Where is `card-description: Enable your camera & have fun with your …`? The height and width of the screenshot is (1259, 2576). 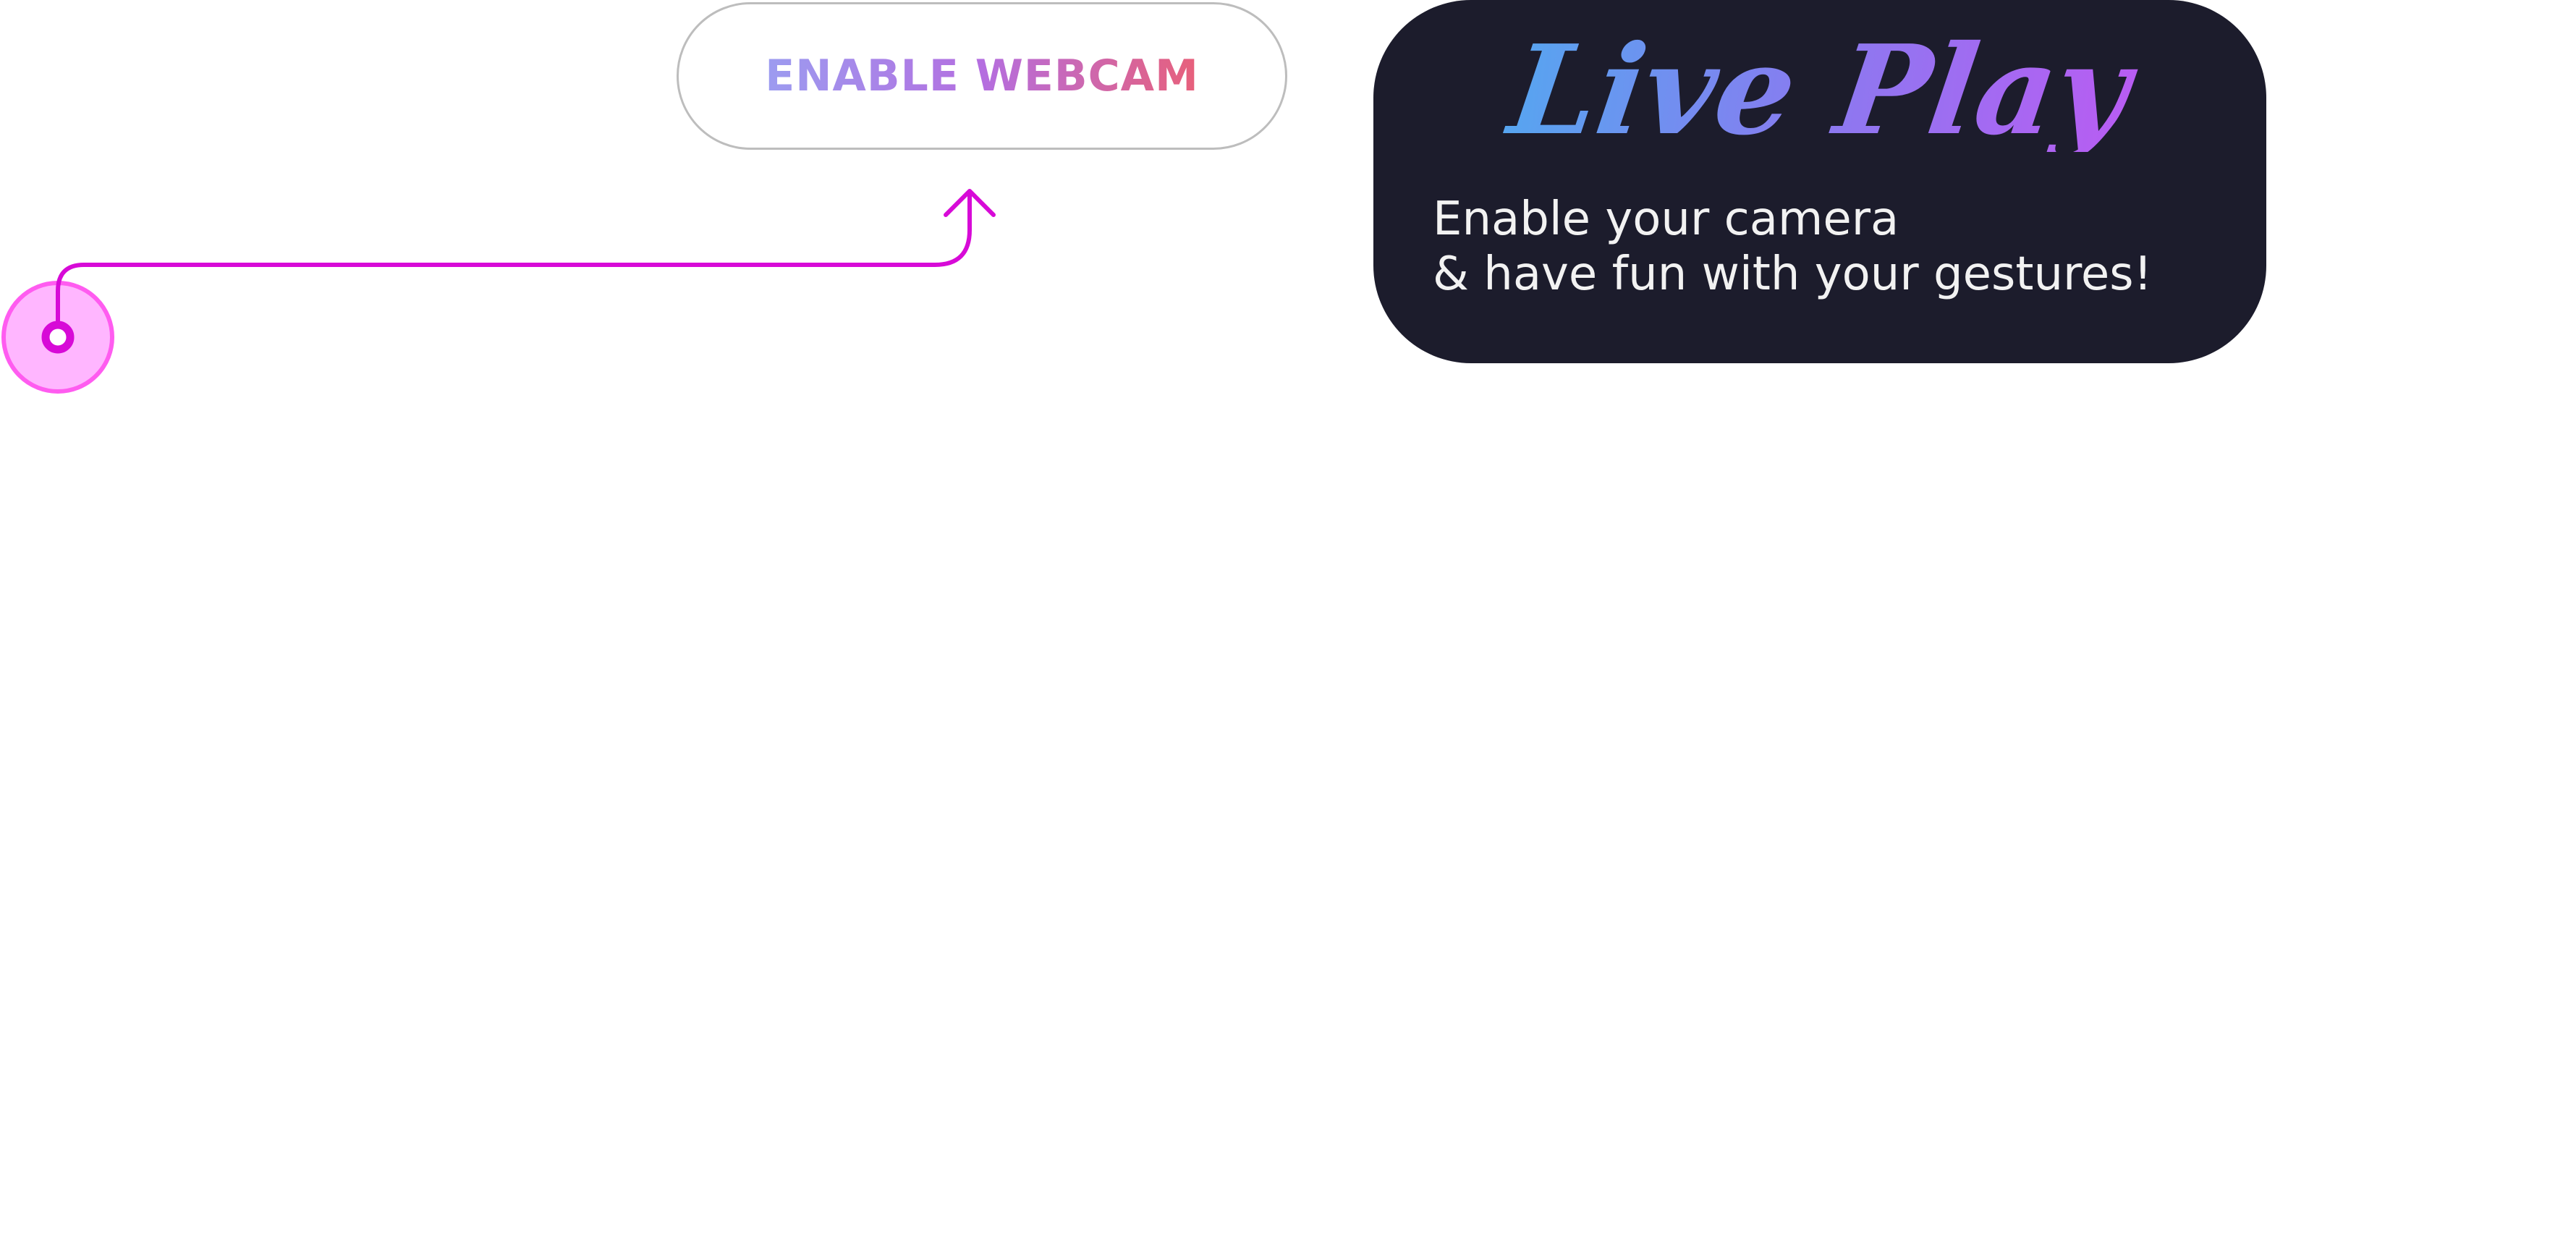 card-description: Enable your camera & have fun with your … is located at coordinates (1828, 247).